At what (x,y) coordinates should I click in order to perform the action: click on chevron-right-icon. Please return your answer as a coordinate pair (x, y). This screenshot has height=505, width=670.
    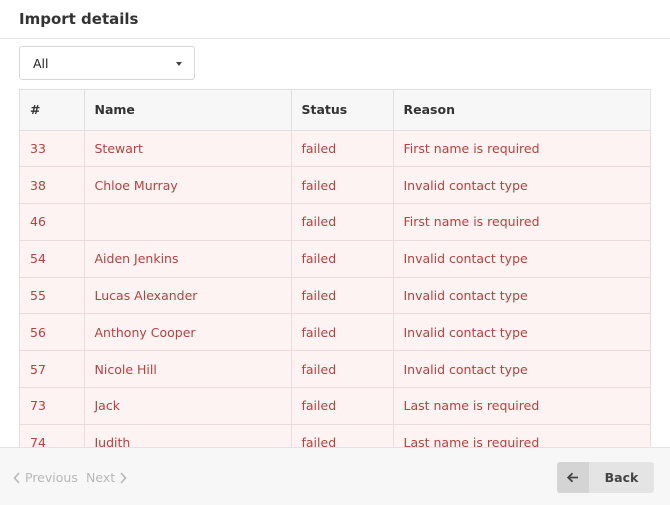
    Looking at the image, I should click on (123, 477).